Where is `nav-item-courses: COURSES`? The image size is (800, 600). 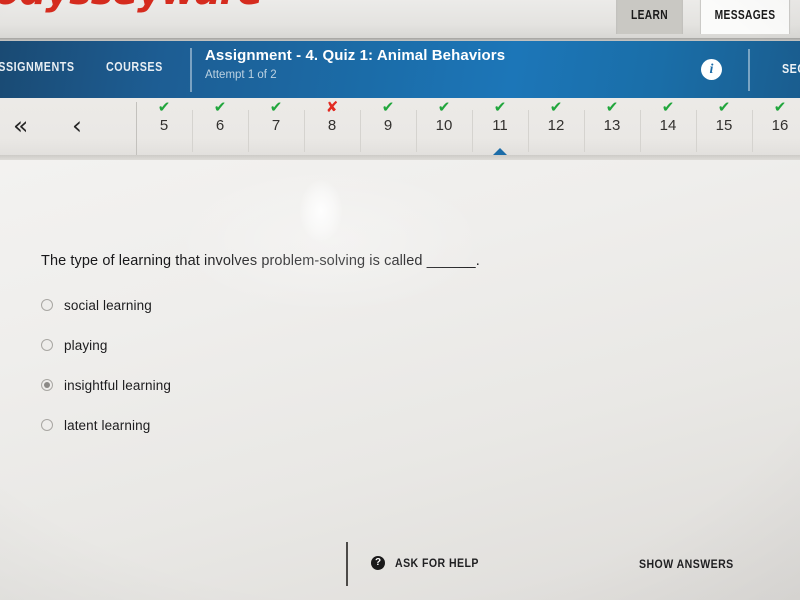
nav-item-courses: COURSES is located at coordinates (134, 67).